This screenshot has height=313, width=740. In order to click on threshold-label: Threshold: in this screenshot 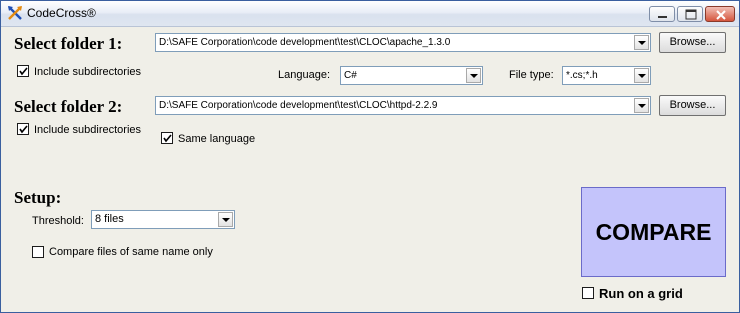, I will do `click(58, 221)`.